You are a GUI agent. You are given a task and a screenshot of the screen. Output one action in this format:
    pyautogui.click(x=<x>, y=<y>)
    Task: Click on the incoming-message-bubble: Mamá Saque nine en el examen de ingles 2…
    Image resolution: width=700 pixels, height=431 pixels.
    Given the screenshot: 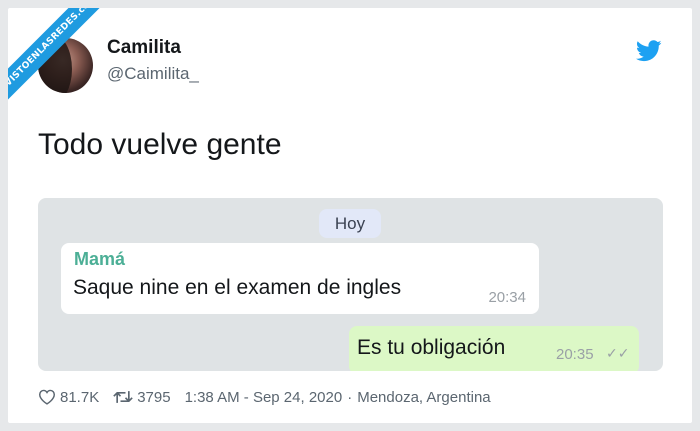 What is the action you would take?
    pyautogui.click(x=300, y=278)
    